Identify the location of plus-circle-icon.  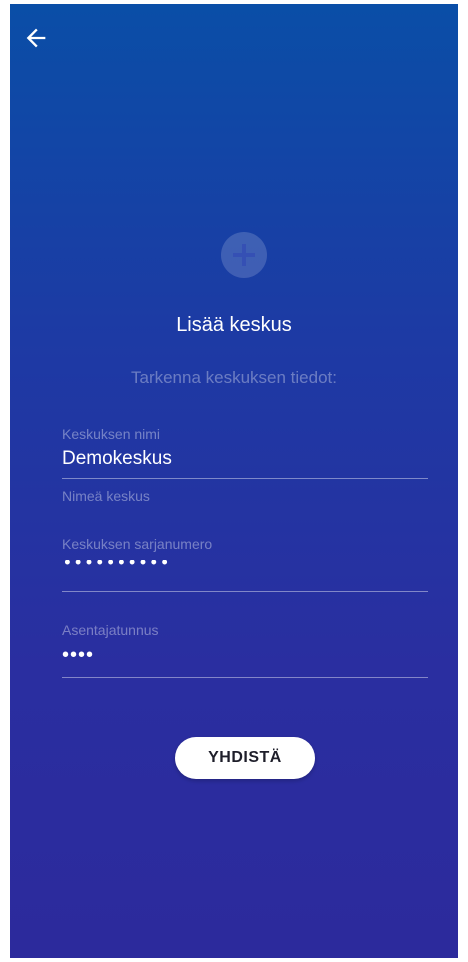
(244, 255).